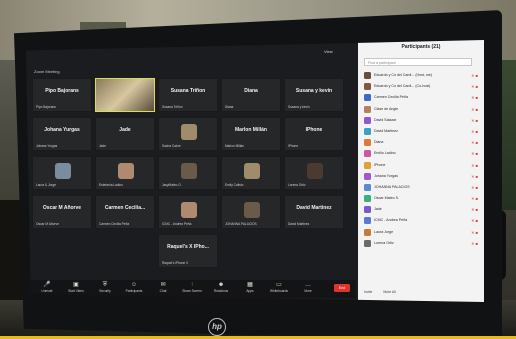  Describe the element at coordinates (335, 52) in the screenshot. I see `view-button: View` at that location.